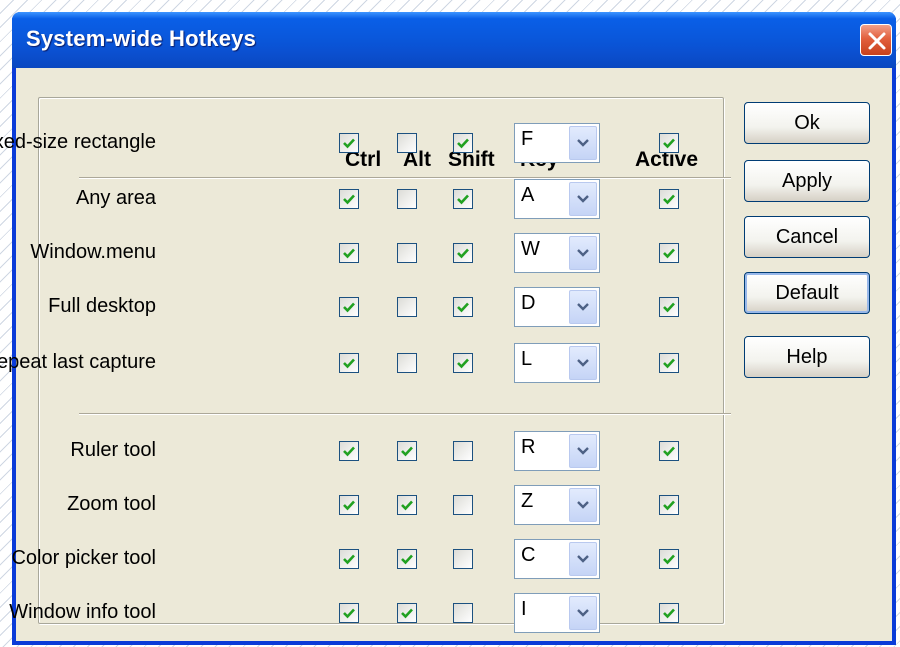 This screenshot has height=647, width=900. Describe the element at coordinates (115, 198) in the screenshot. I see `row-label: Any area` at that location.